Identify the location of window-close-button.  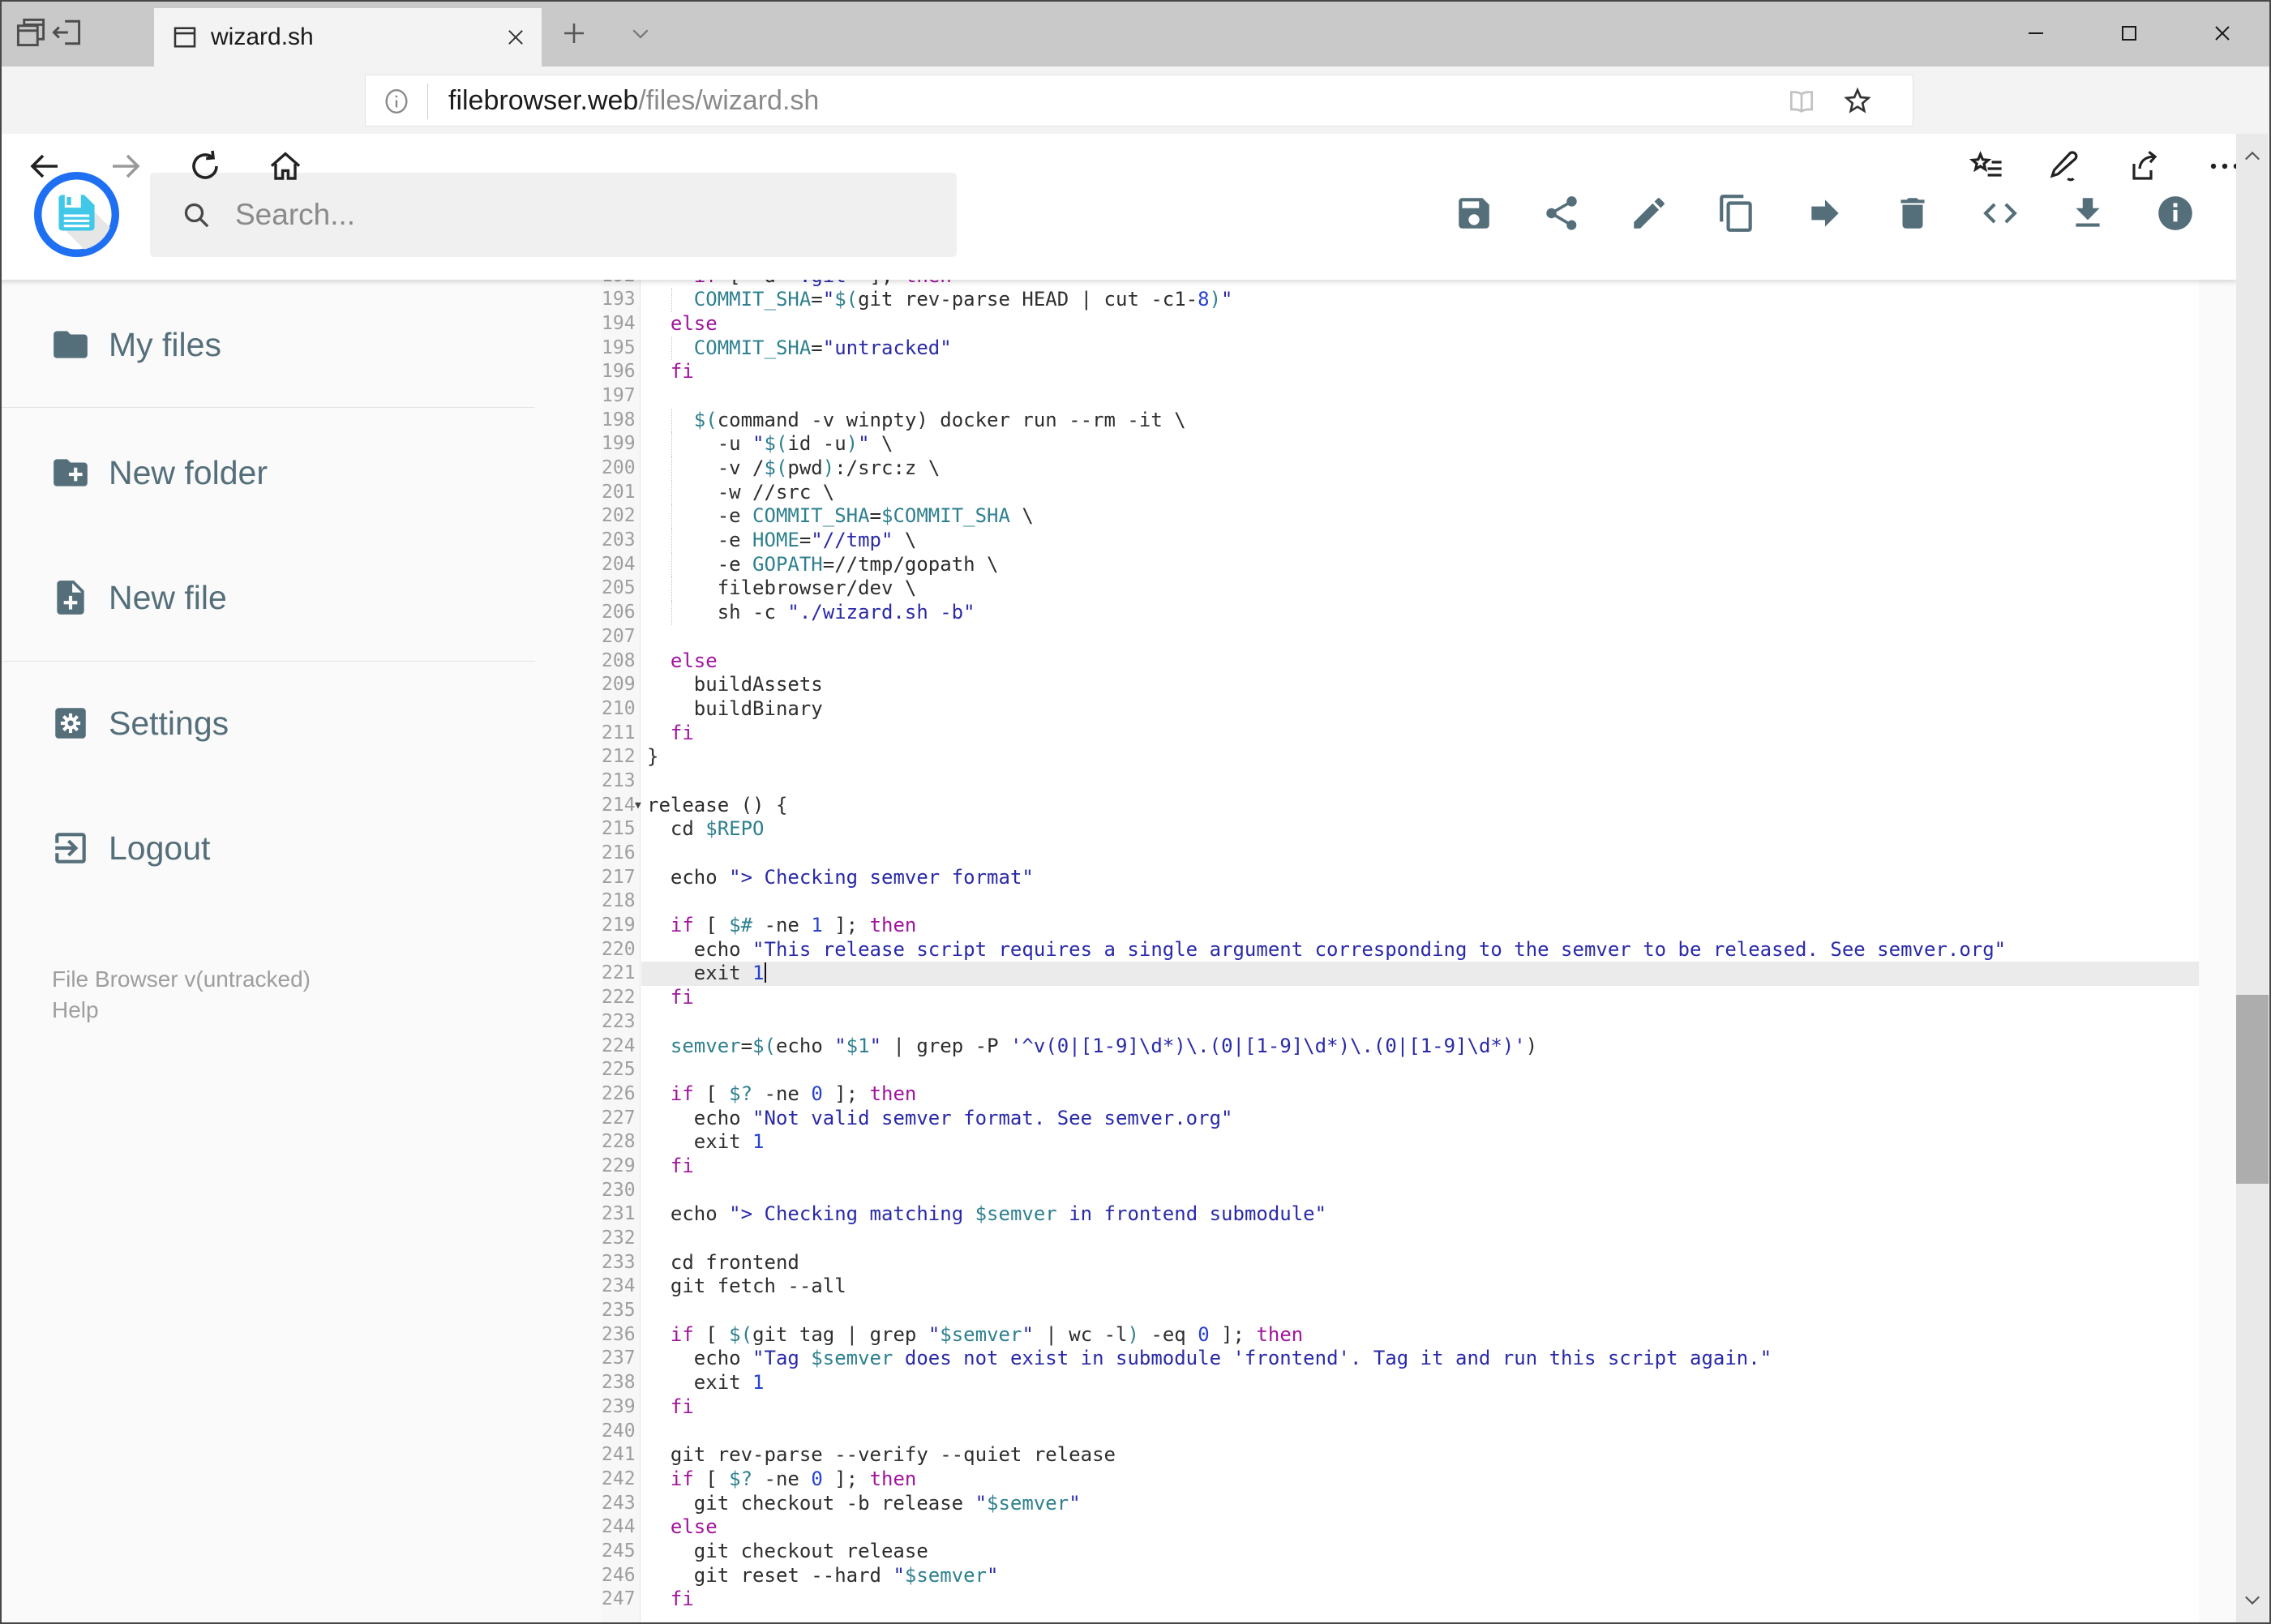
(2222, 33).